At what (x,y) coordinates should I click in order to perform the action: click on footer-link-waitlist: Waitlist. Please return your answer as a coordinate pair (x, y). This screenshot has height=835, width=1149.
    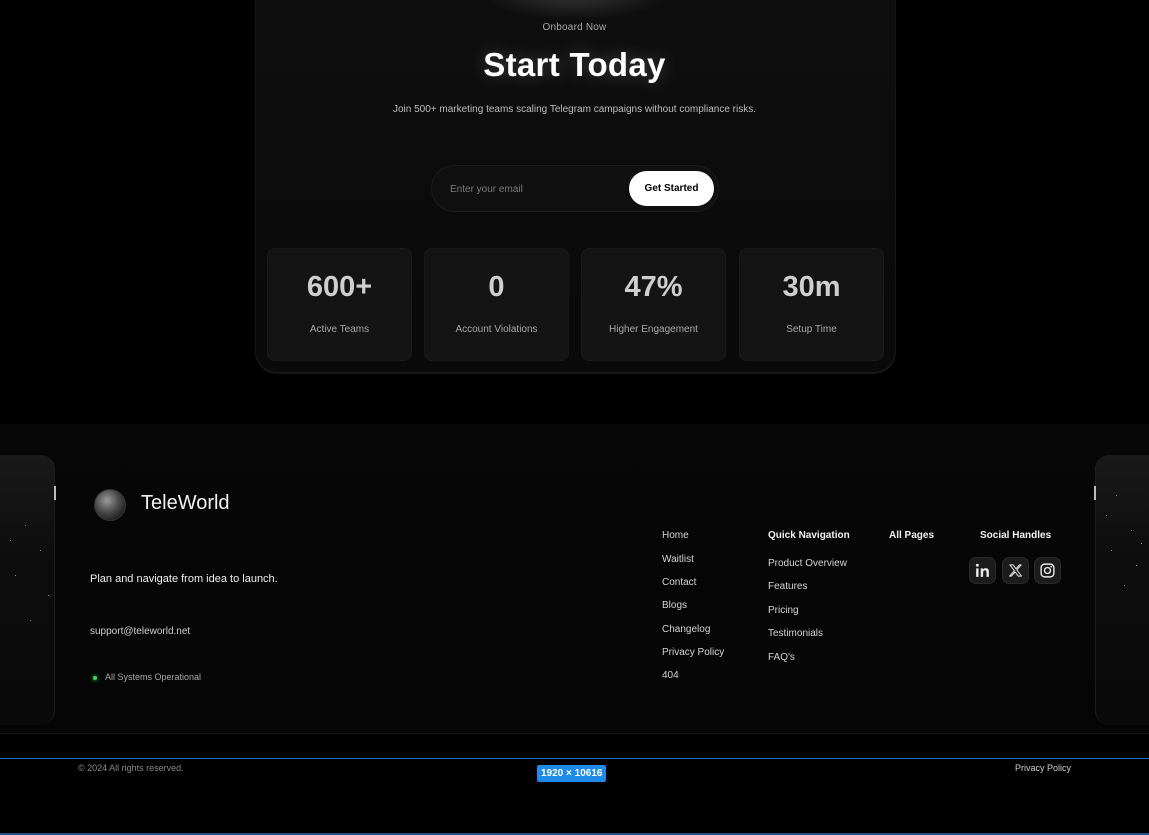
    Looking at the image, I should click on (678, 559).